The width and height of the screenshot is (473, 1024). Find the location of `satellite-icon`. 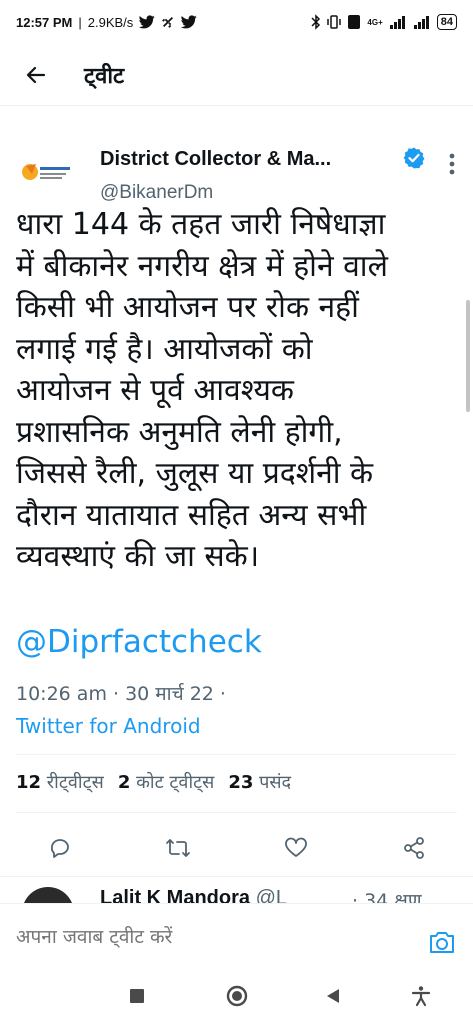

satellite-icon is located at coordinates (168, 22).